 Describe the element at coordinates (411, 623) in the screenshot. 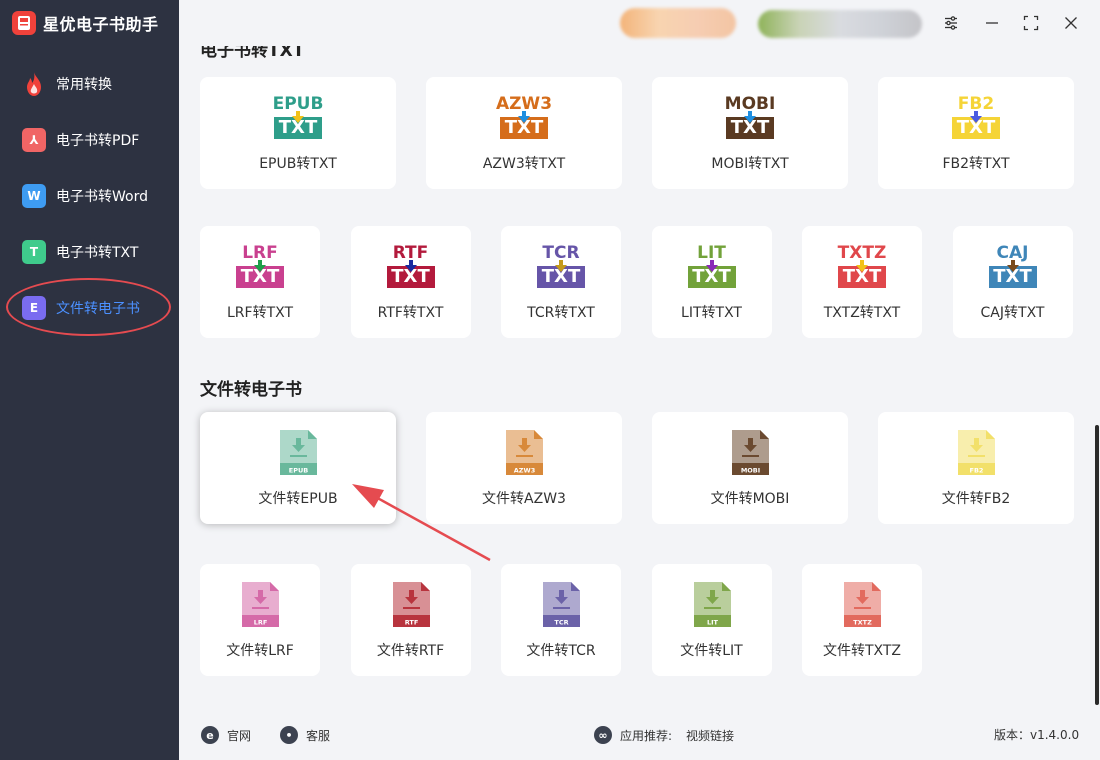

I see `svg-text: RTF` at that location.